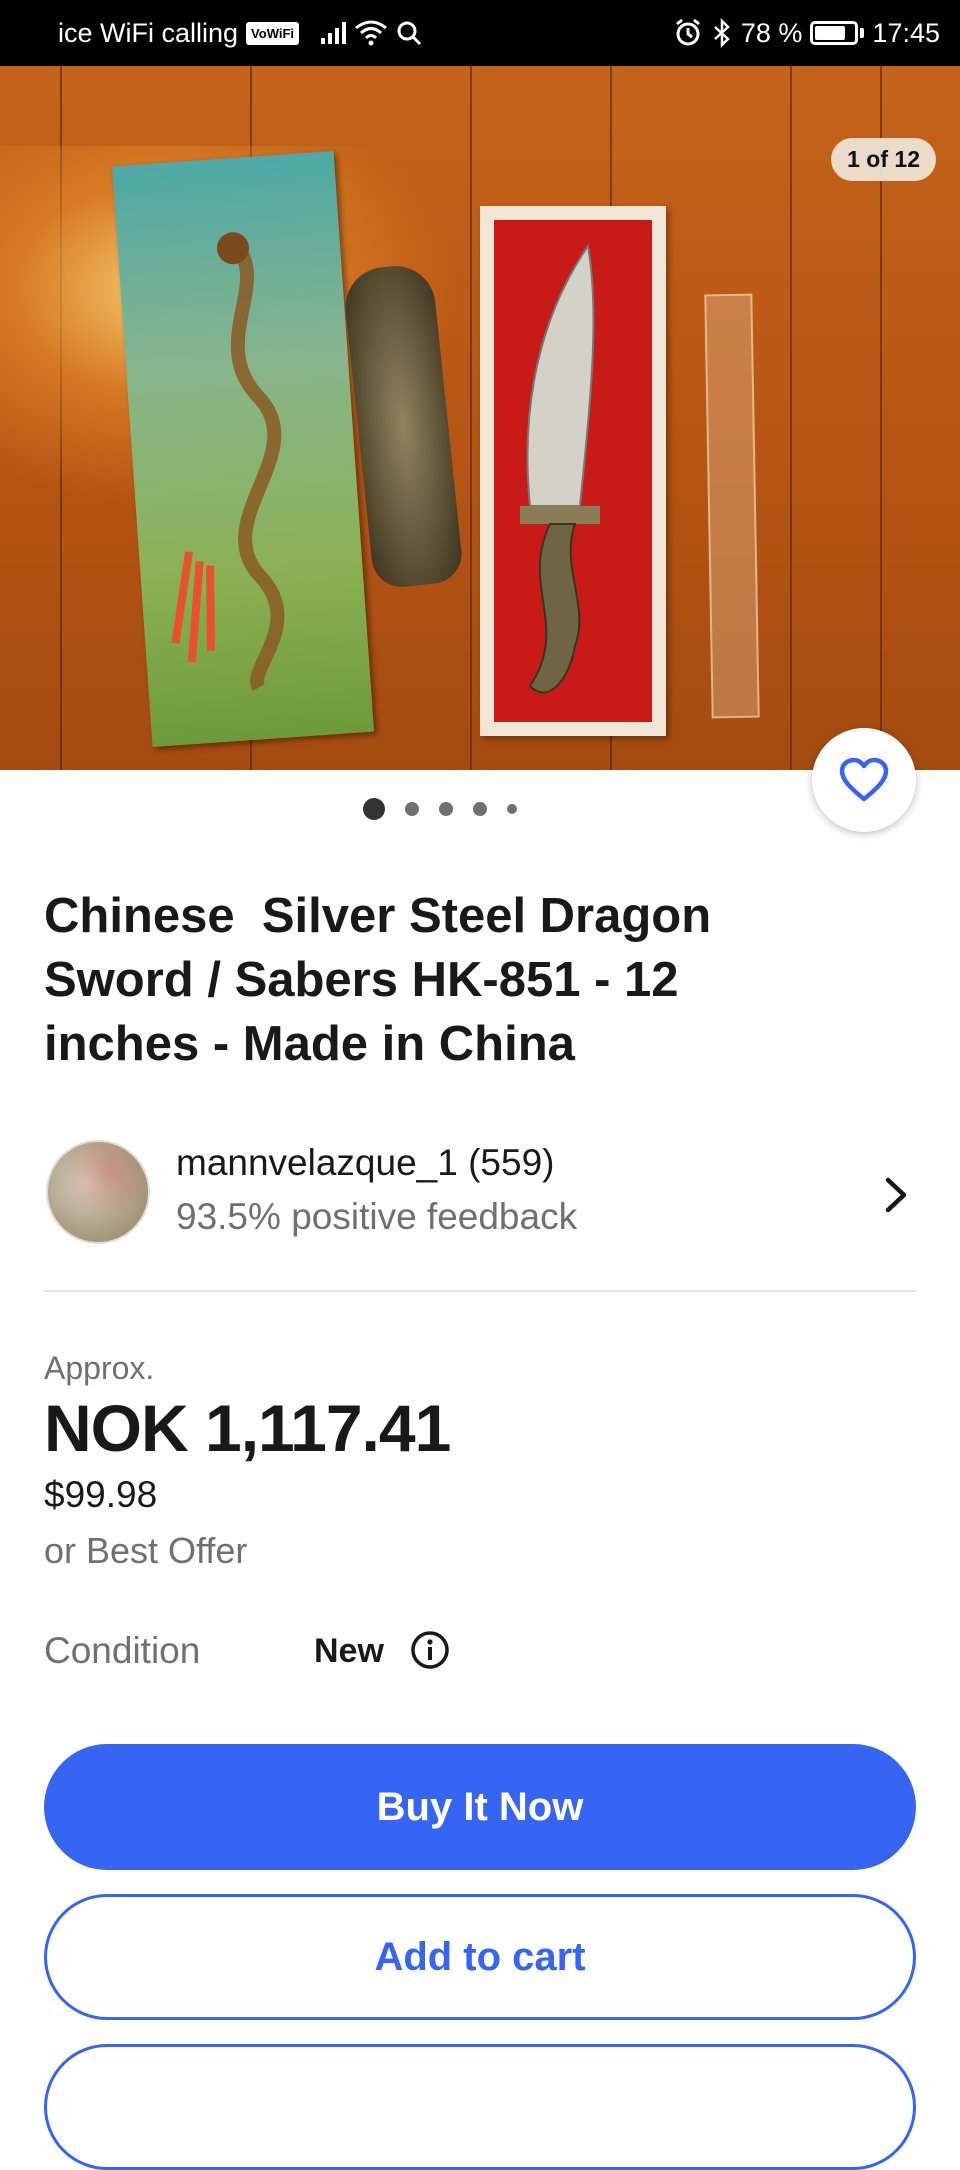 This screenshot has height=2170, width=960. Describe the element at coordinates (806, 33) in the screenshot. I see `status-right: 78 % 17:45` at that location.